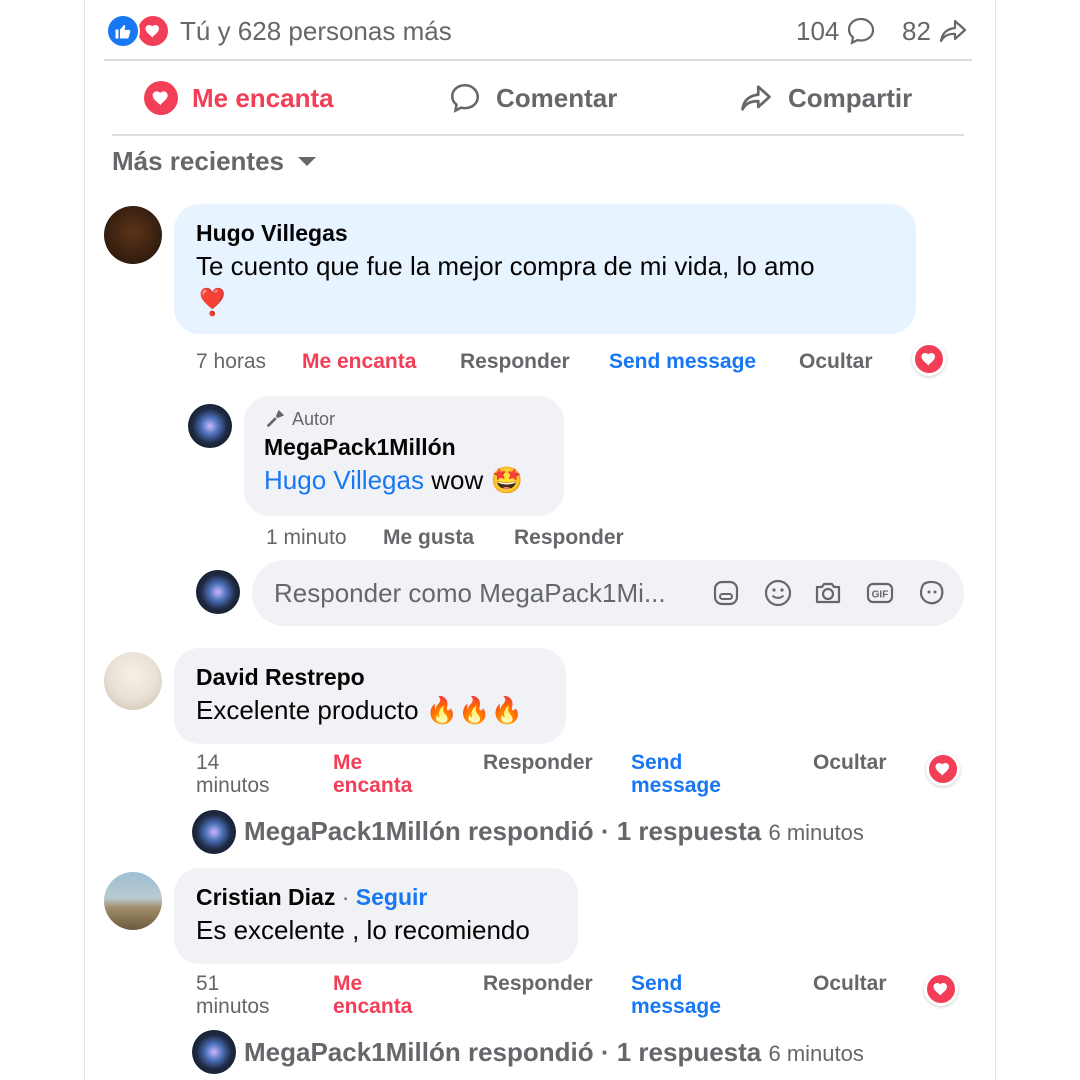  What do you see at coordinates (231, 361) in the screenshot?
I see `comment-time: 7 horas` at bounding box center [231, 361].